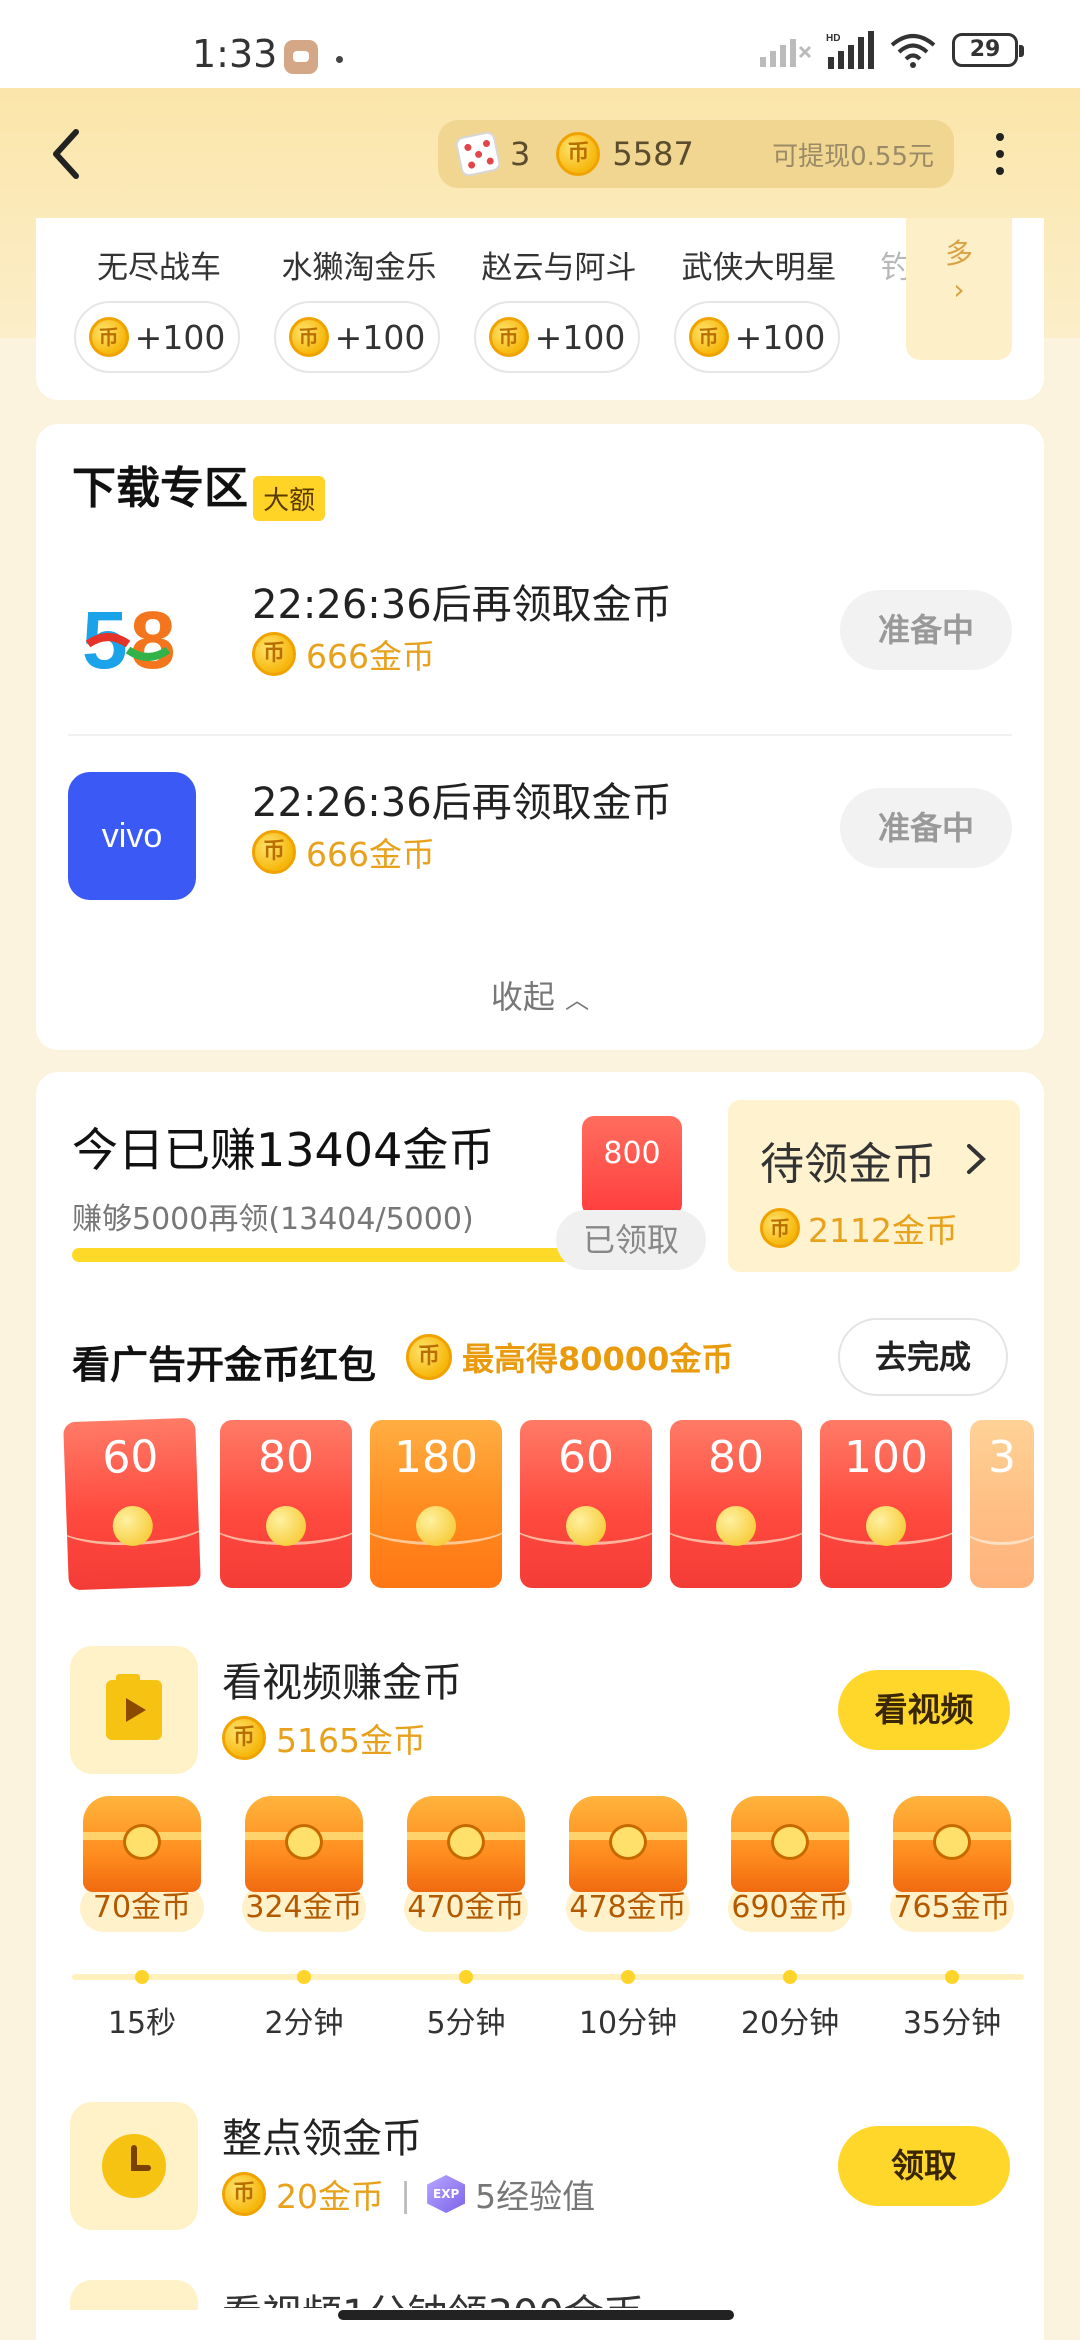 This screenshot has width=1080, height=2340. Describe the element at coordinates (304, 2023) in the screenshot. I see `timeline-label: 2分钟` at that location.